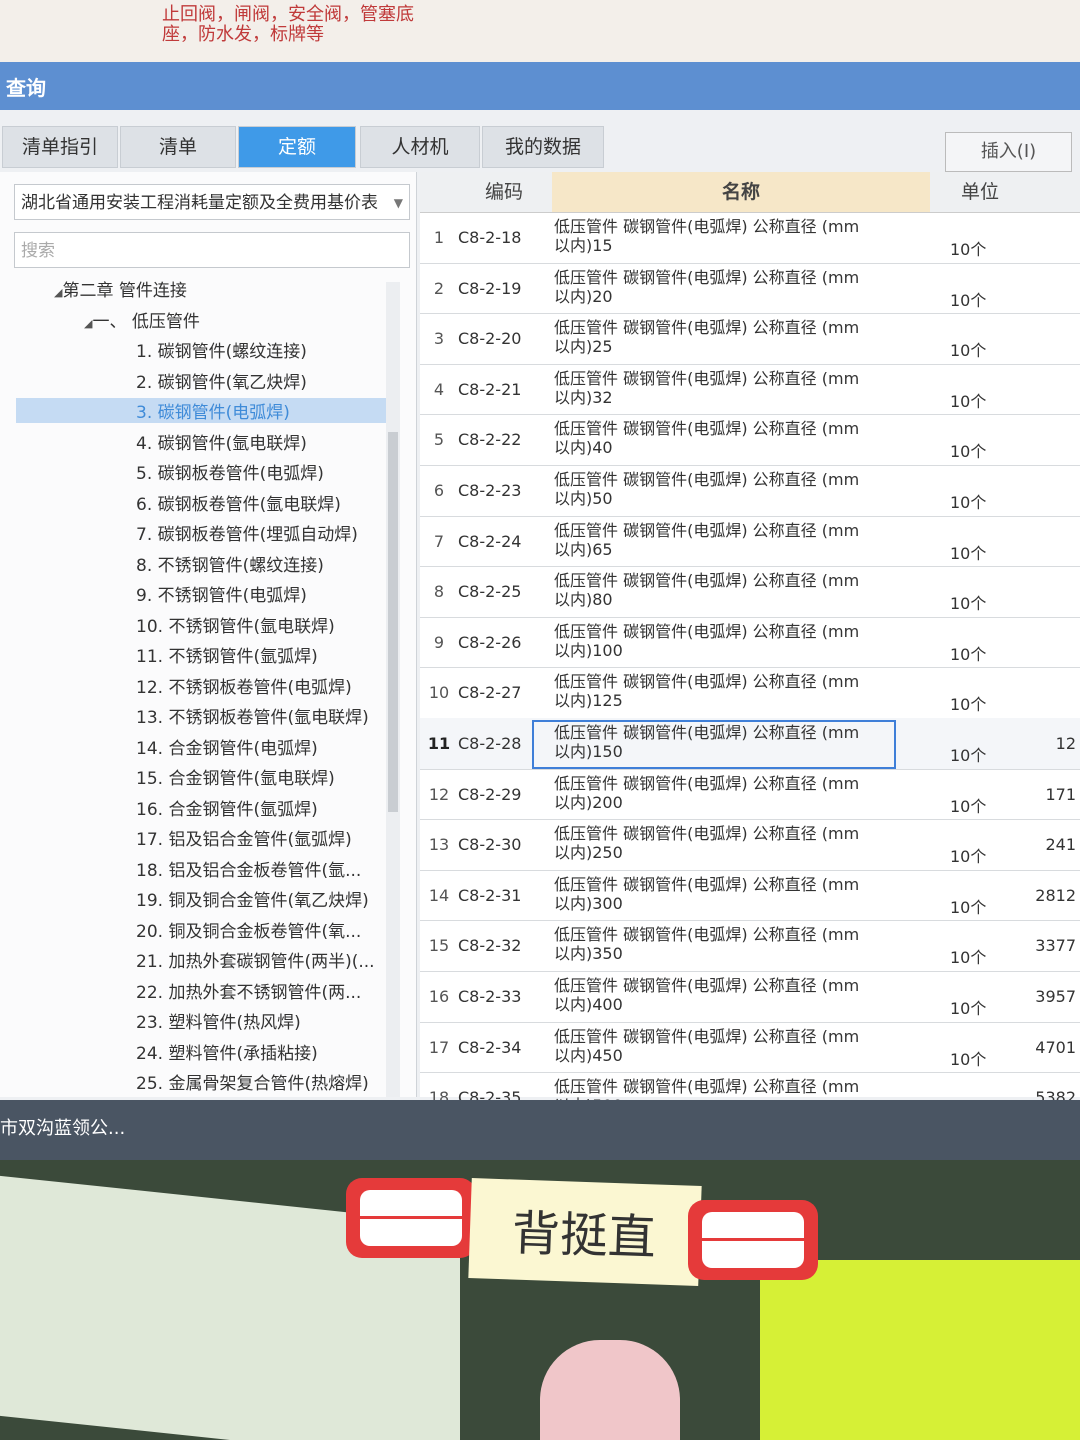 This screenshot has width=1080, height=1440. I want to click on tree-item: 17. 铝及铝合金管件(氩弧焊), so click(244, 837).